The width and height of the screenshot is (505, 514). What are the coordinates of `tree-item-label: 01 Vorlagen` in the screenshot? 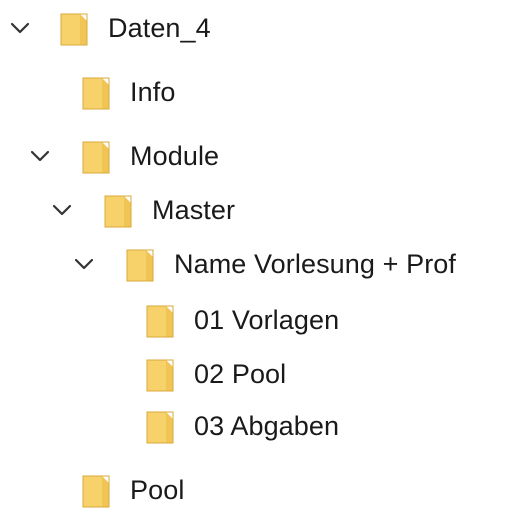 It's located at (267, 320).